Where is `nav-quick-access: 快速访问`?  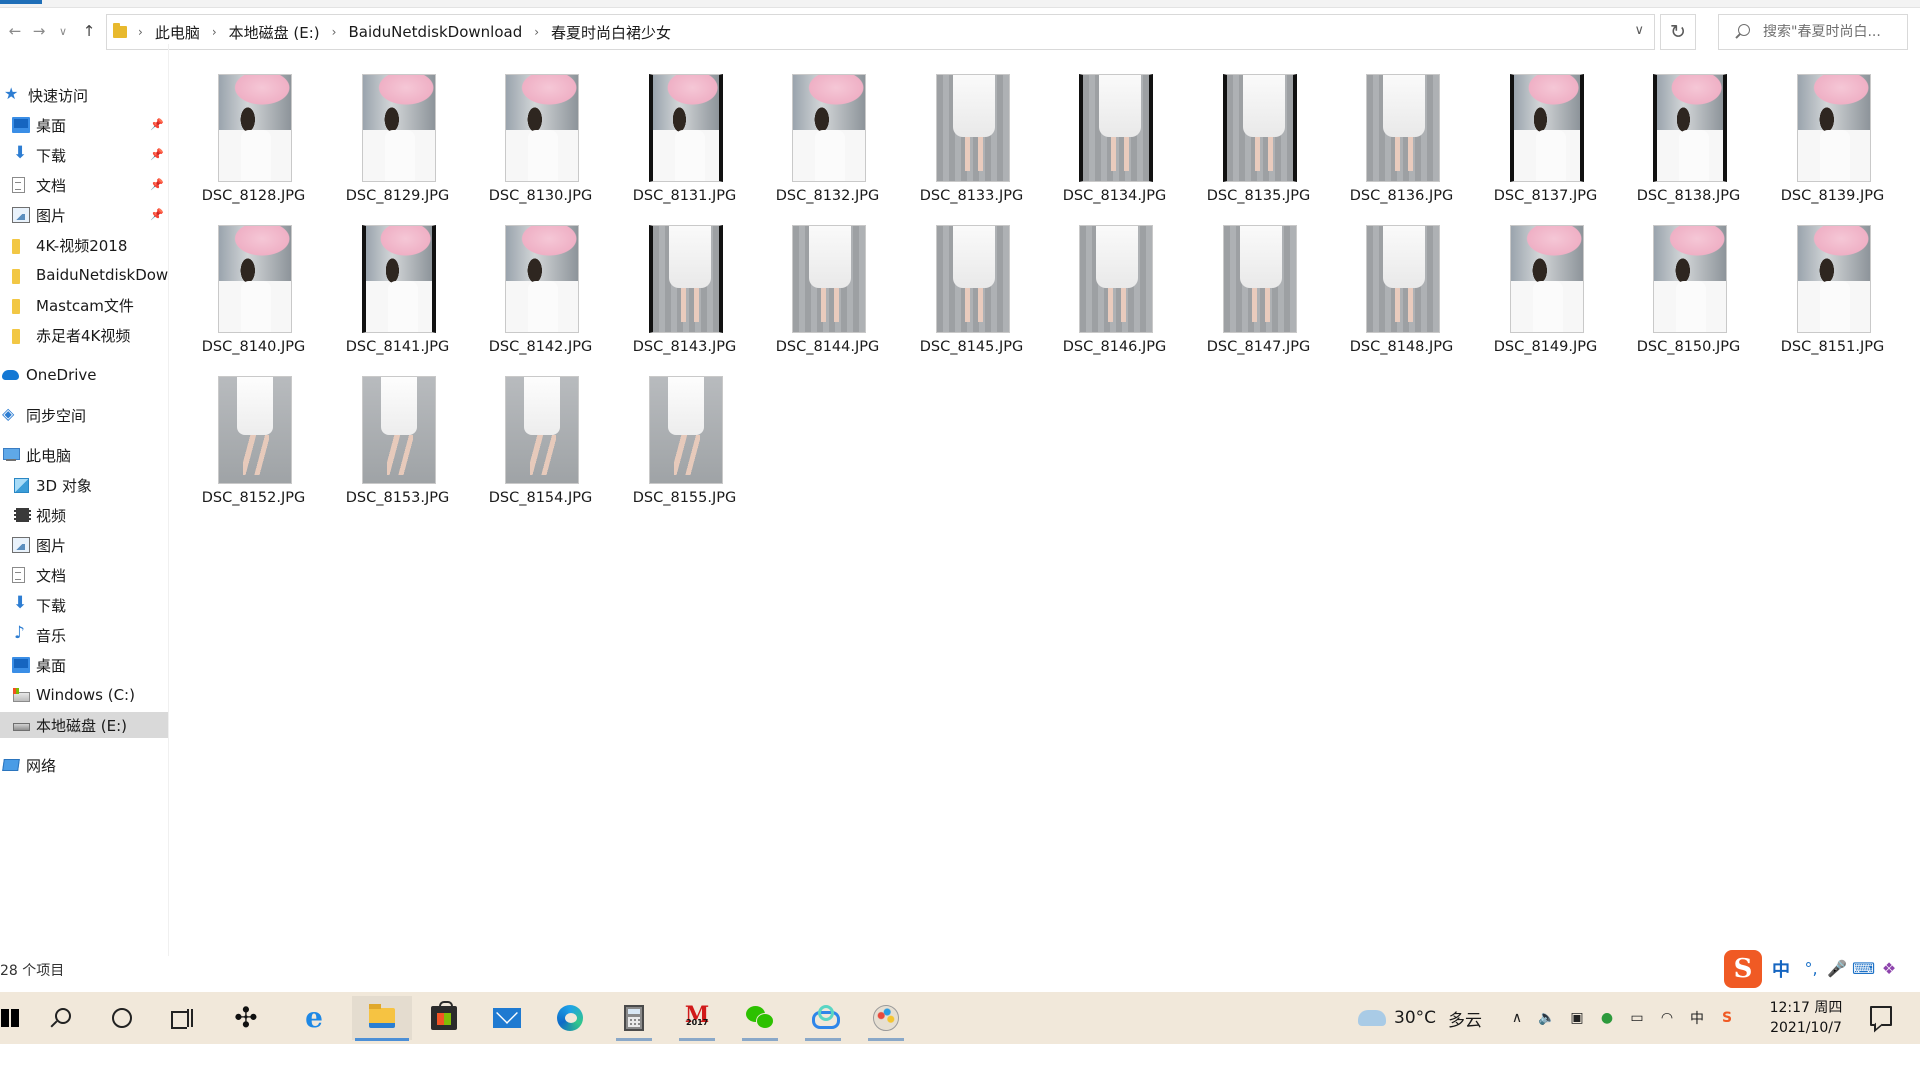
nav-quick-access: 快速访问 is located at coordinates (84, 95).